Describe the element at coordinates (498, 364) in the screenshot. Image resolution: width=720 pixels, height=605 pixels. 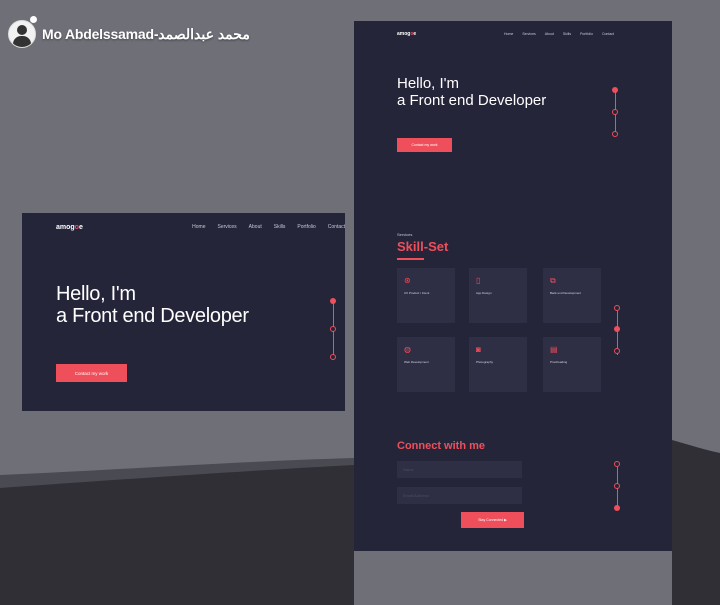
I see `skill-card: ◙ Photography` at that location.